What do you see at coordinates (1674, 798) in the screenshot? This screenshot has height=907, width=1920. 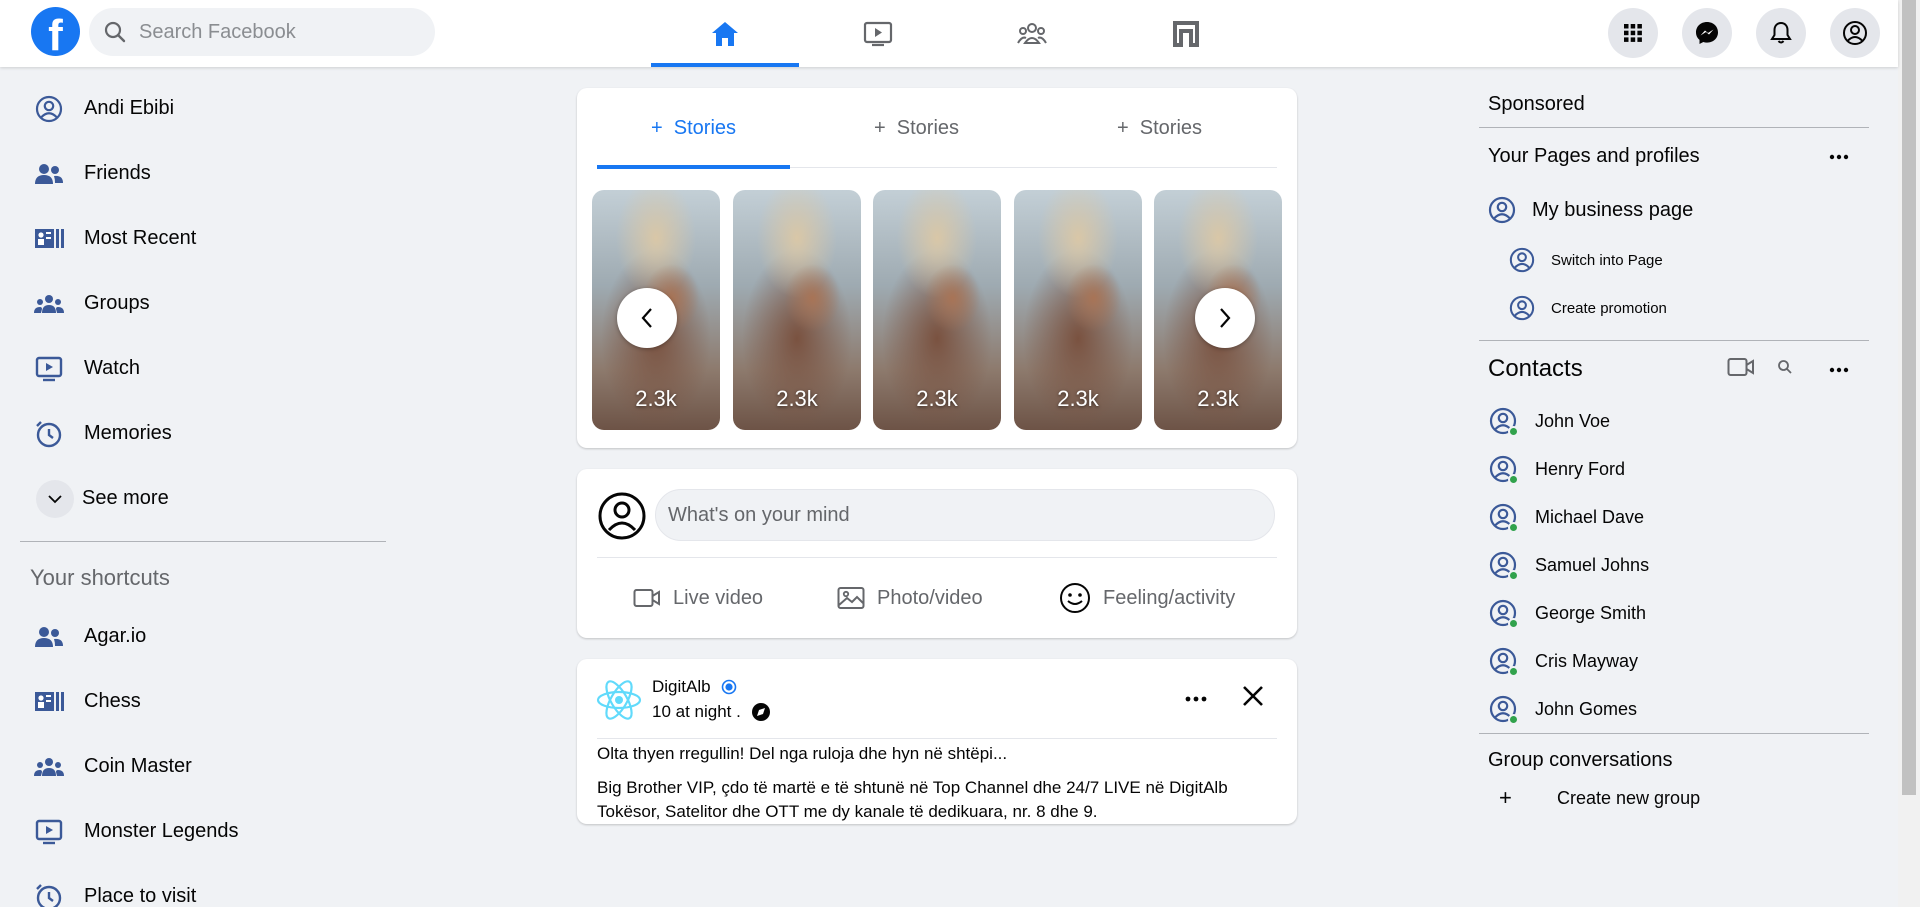 I see `create-new-group-button: + Create new group` at bounding box center [1674, 798].